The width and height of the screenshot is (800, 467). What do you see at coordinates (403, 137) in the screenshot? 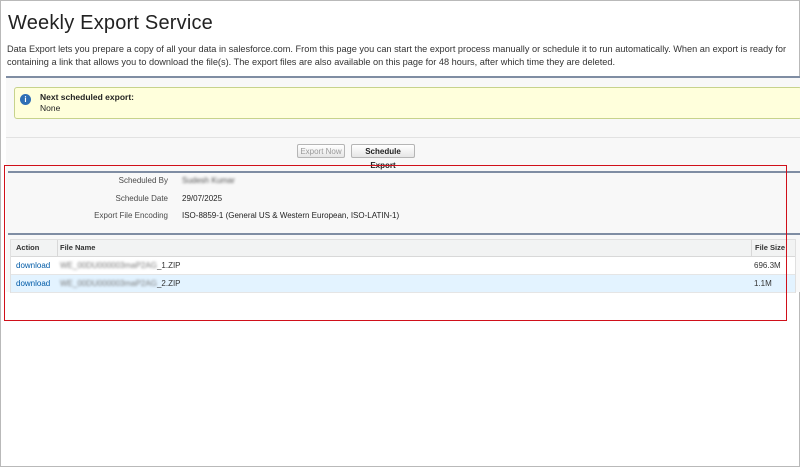
I see `button-divider` at bounding box center [403, 137].